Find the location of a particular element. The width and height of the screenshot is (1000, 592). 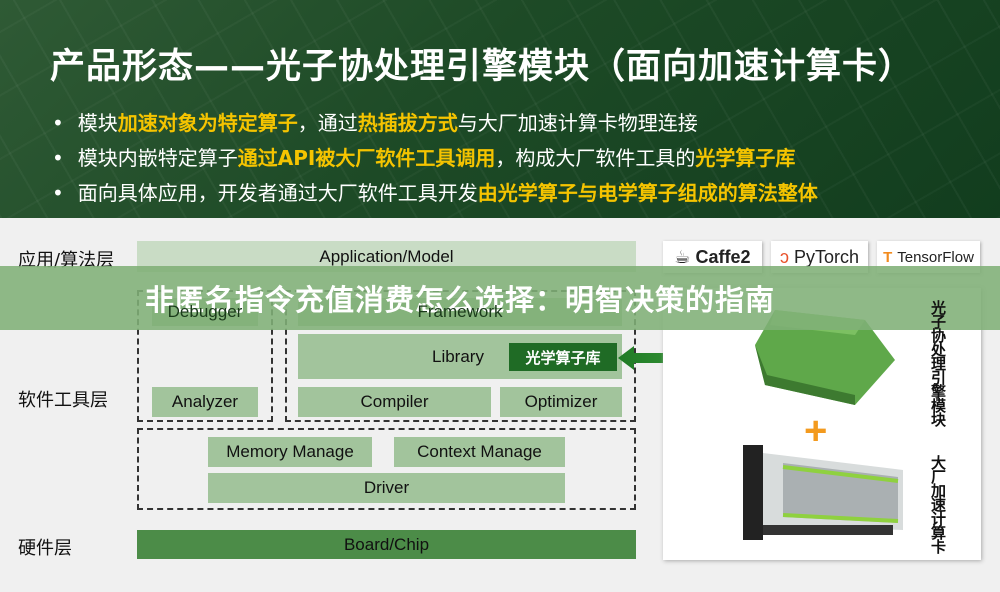

bullet-text: ，通过 is located at coordinates (327, 123).